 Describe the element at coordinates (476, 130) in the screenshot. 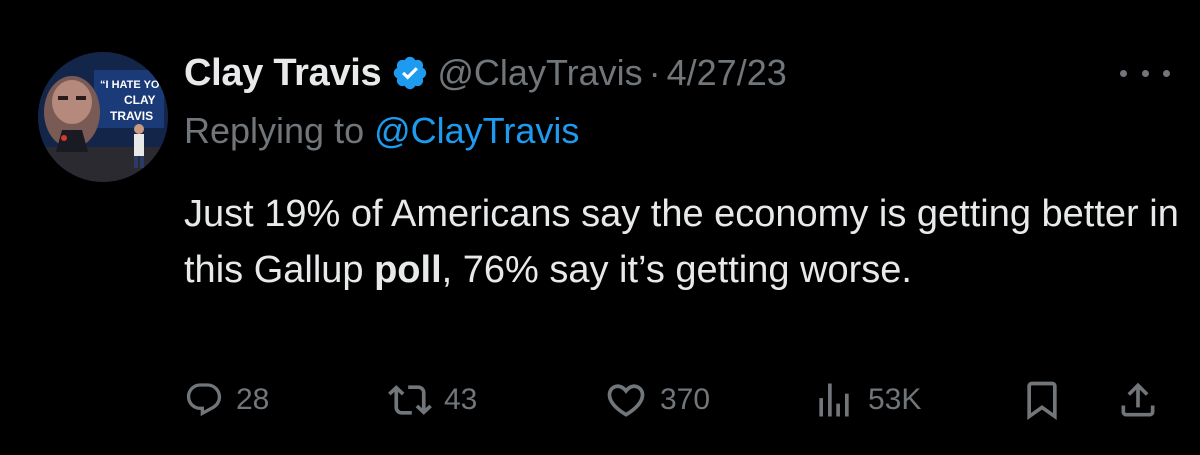

I see `replying-to-handle: @ClayTravis` at that location.